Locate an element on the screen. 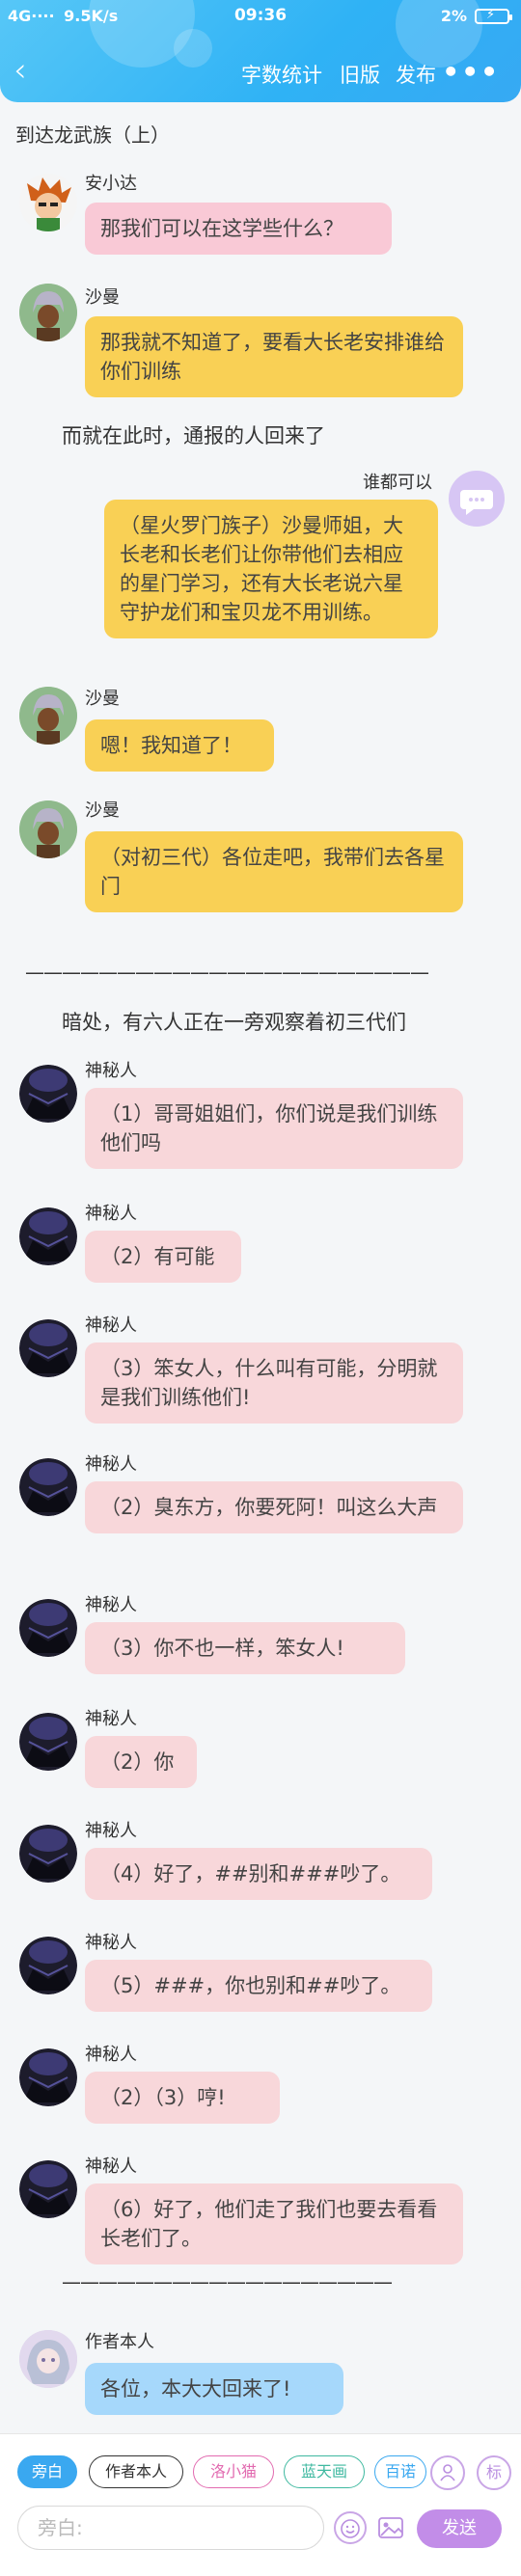 This screenshot has height=2576, width=521. publish-button: 发布 is located at coordinates (416, 74).